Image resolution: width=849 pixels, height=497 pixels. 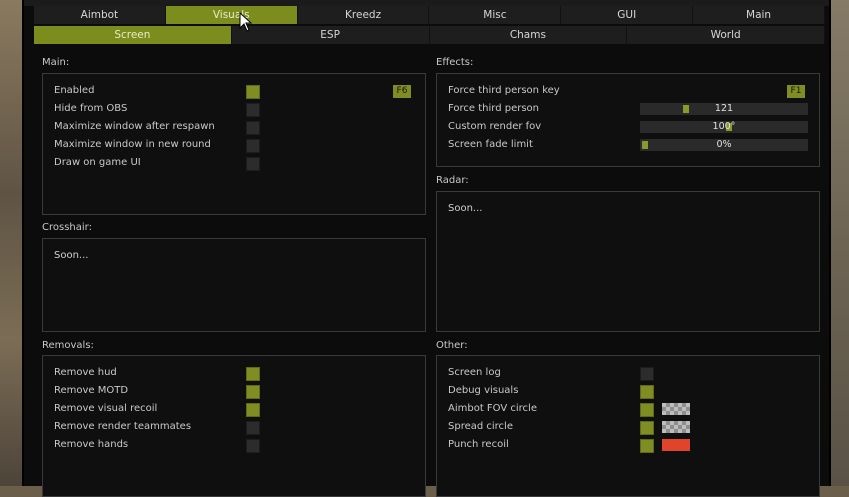 I want to click on subtab-world: World, so click(x=726, y=35).